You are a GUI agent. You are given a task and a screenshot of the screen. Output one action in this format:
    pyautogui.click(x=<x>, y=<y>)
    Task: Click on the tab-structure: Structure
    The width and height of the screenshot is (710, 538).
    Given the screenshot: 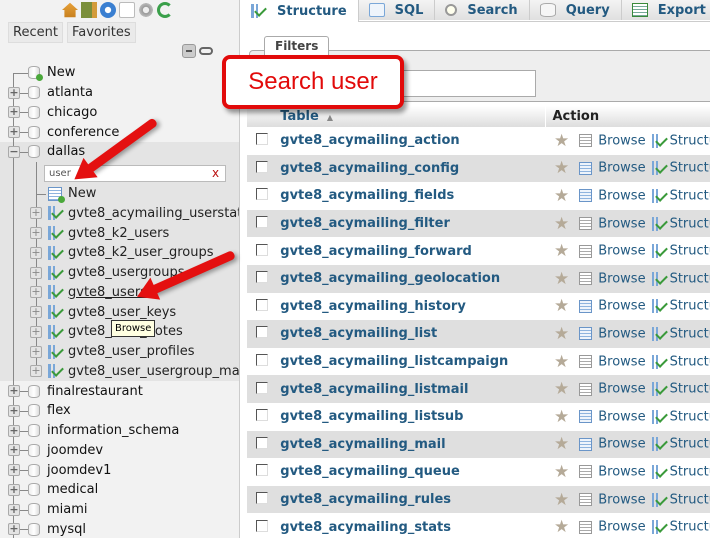 What is the action you would take?
    pyautogui.click(x=300, y=11)
    